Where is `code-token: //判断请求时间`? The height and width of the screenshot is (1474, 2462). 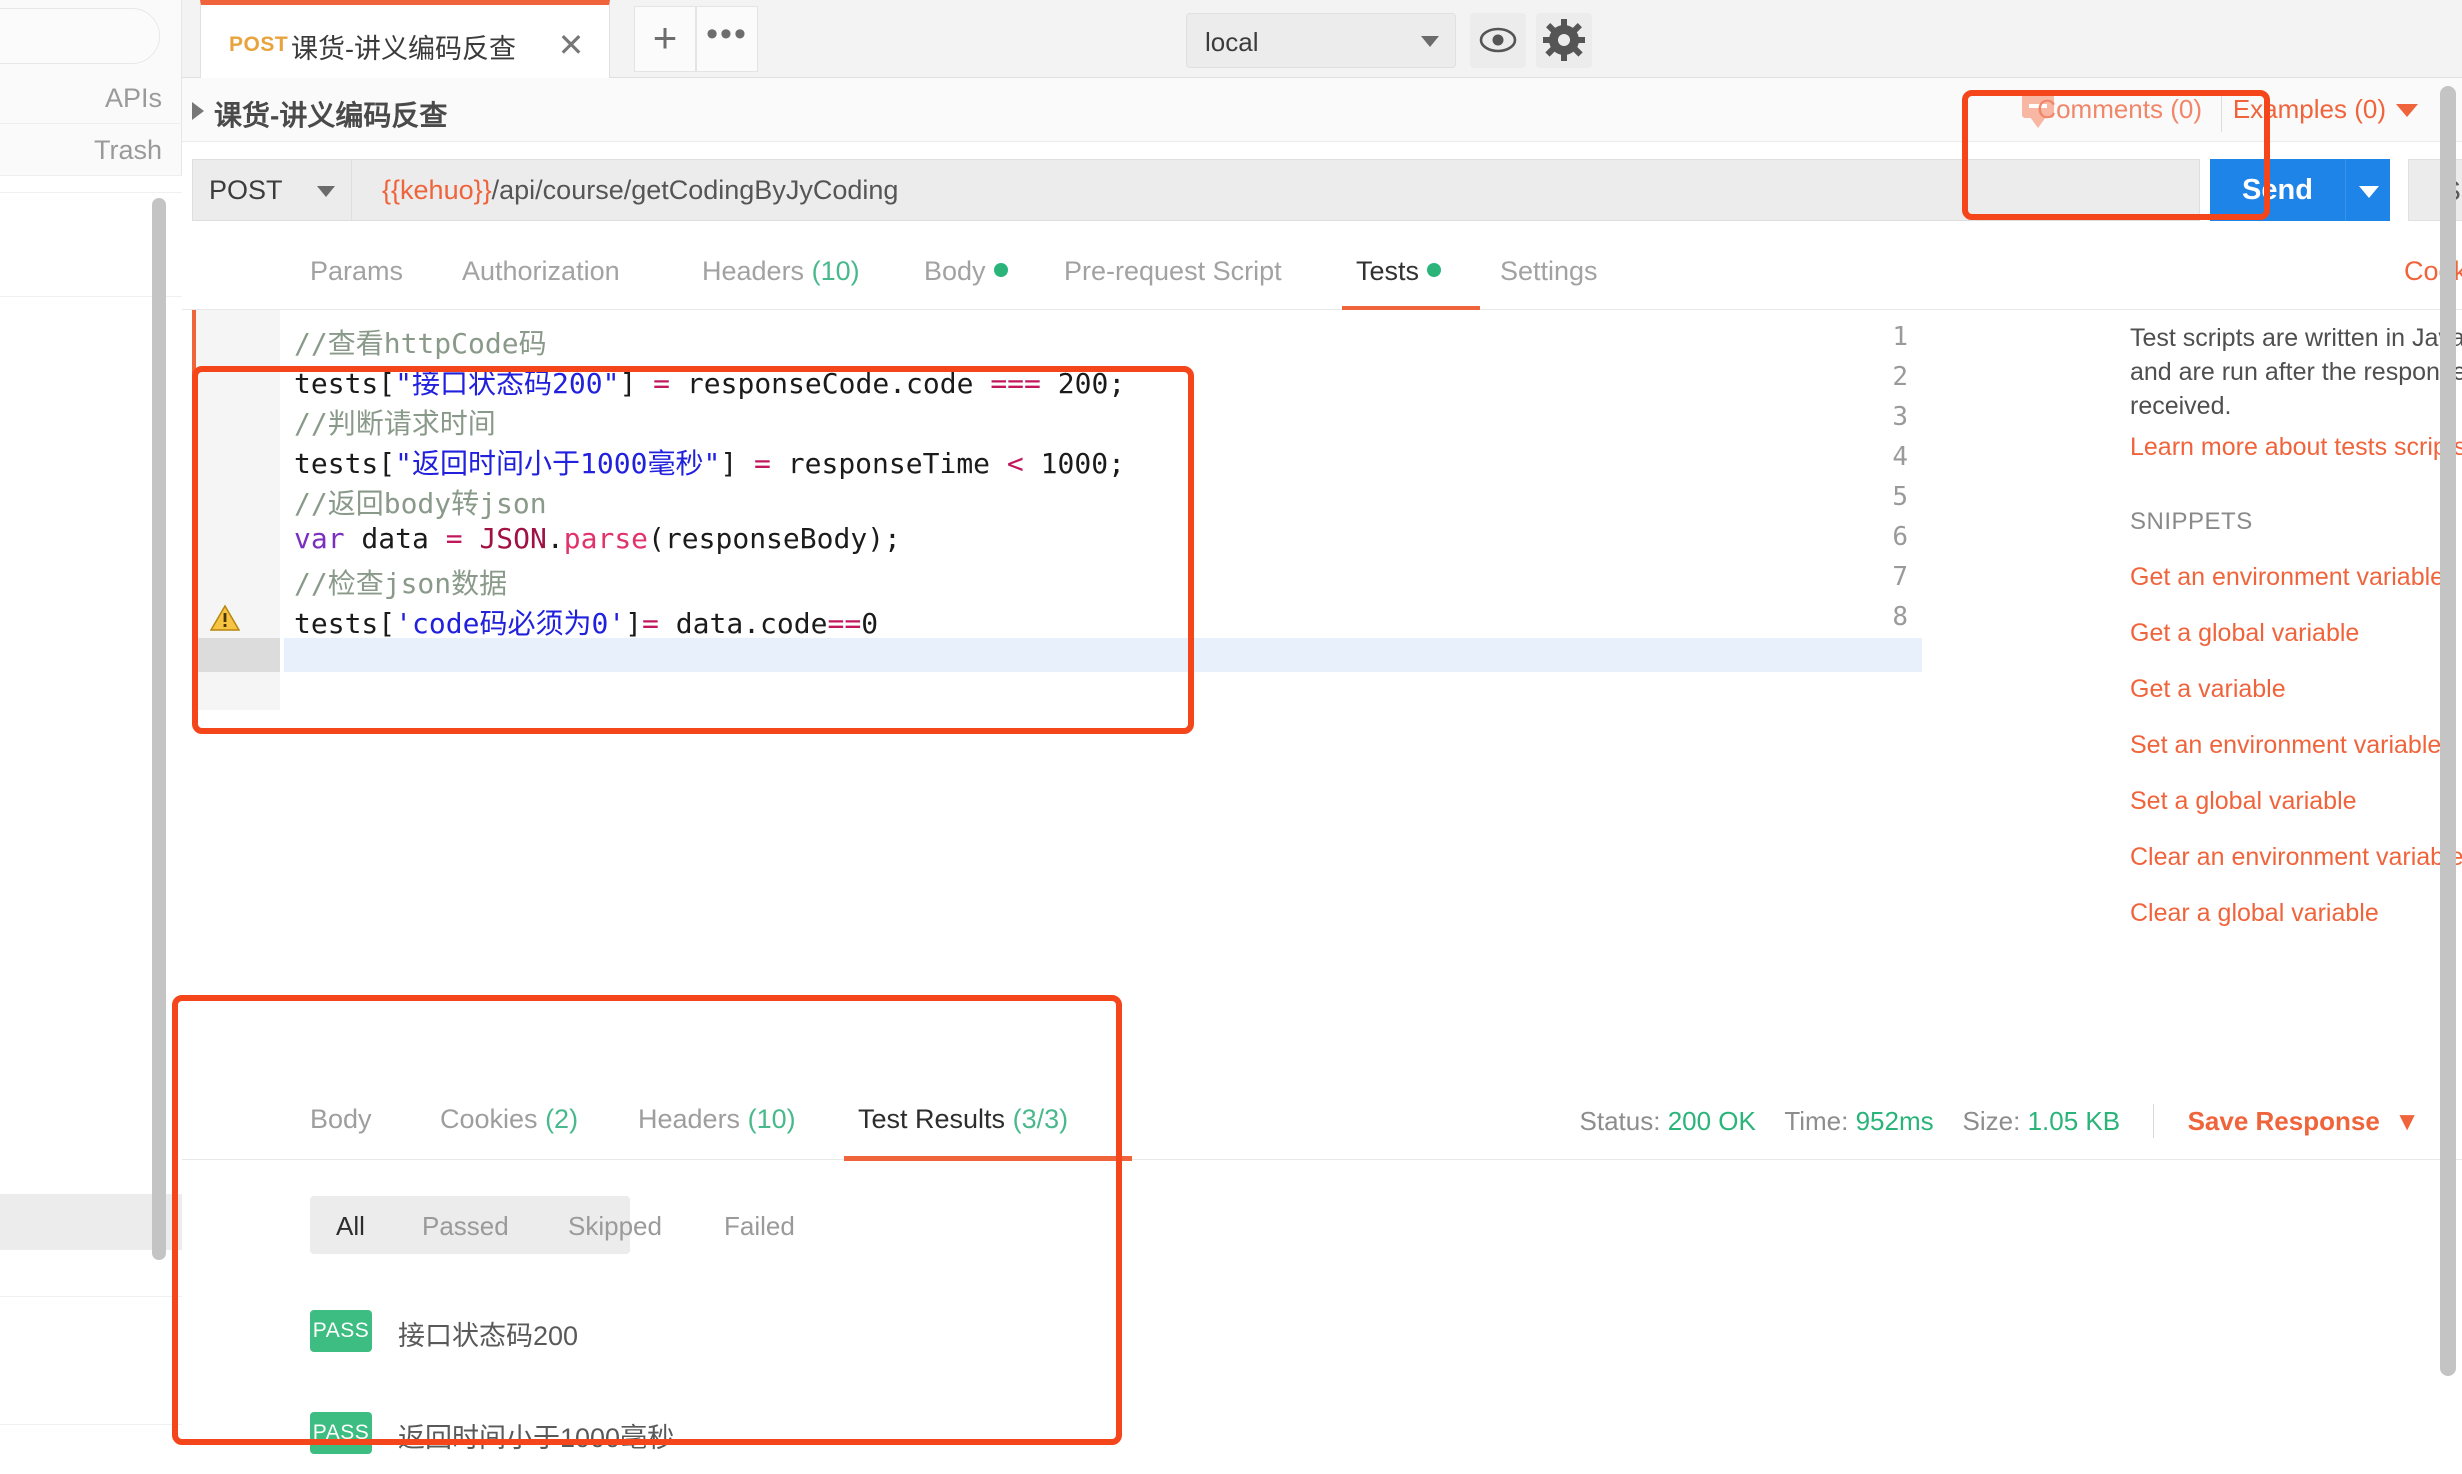 code-token: //判断请求时间 is located at coordinates (395, 423).